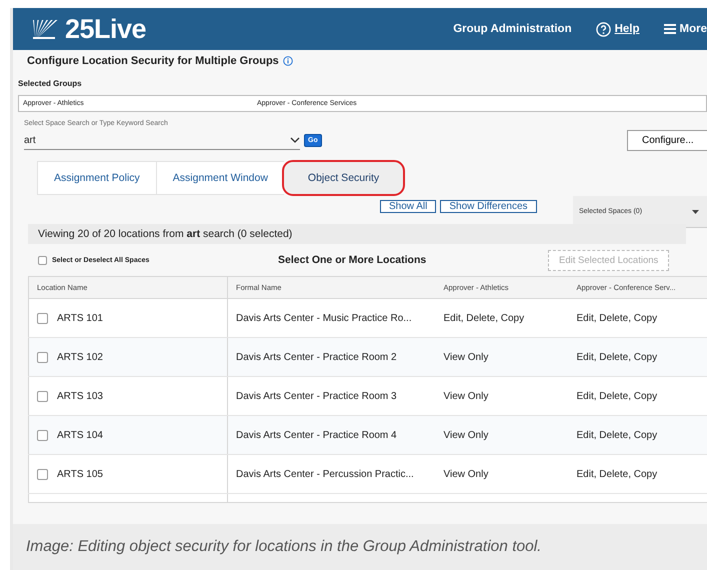 Image resolution: width=707 pixels, height=570 pixels. I want to click on results-summary: Viewing 20 of 20 locations from art search (0 selected), so click(165, 234).